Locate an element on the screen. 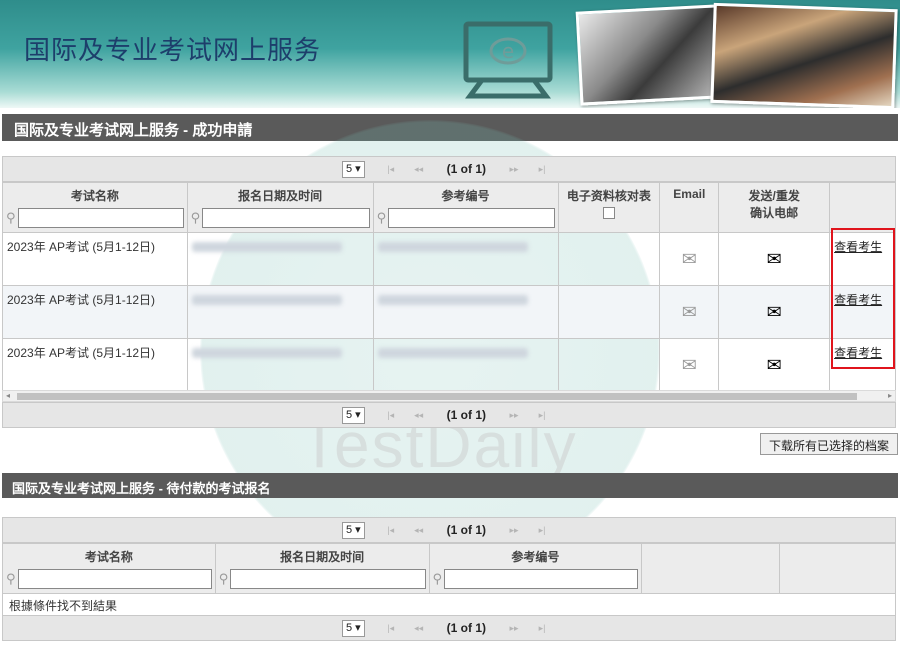 The height and width of the screenshot is (647, 900). paginator-top-pending: 5 ▾ |◂ ◂◂ (1 of 1) ▸▸ ▸| is located at coordinates (449, 530).